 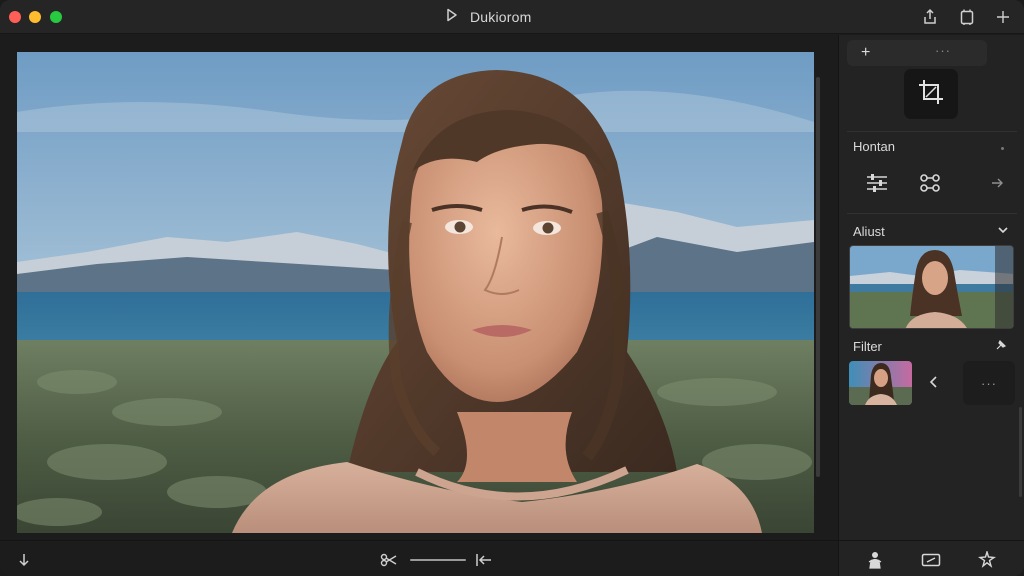 What do you see at coordinates (880, 383) in the screenshot?
I see `filter-thumbnail` at bounding box center [880, 383].